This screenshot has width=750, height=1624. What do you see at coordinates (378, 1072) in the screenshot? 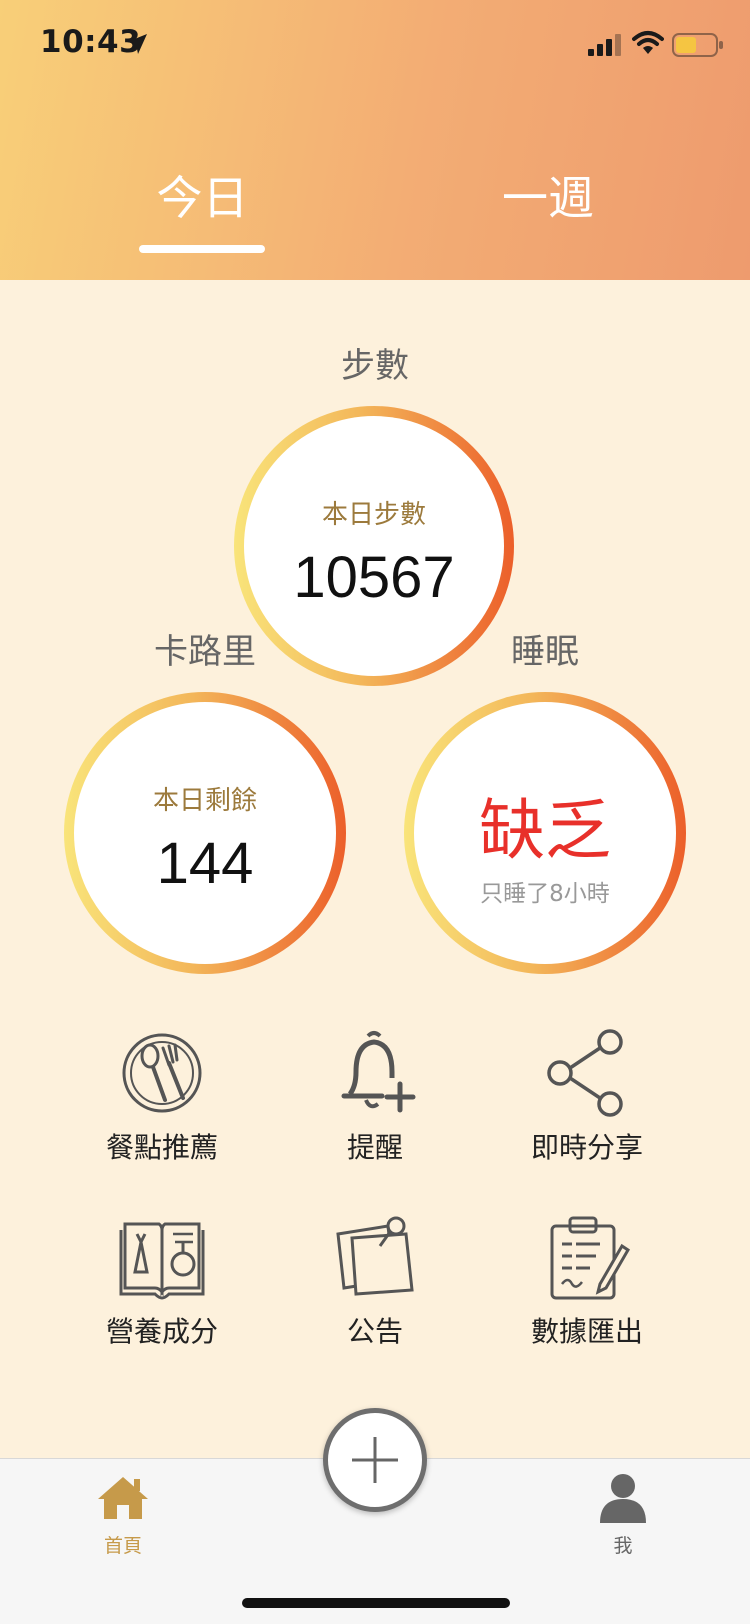
I see `bell-plus-icon` at bounding box center [378, 1072].